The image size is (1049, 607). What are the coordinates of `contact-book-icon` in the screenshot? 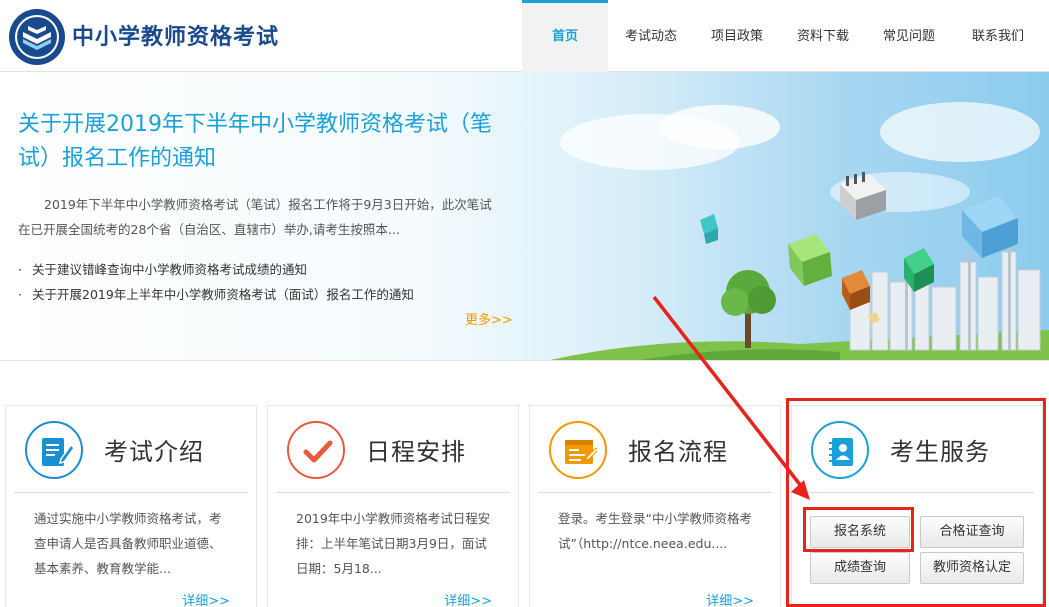 It's located at (841, 452).